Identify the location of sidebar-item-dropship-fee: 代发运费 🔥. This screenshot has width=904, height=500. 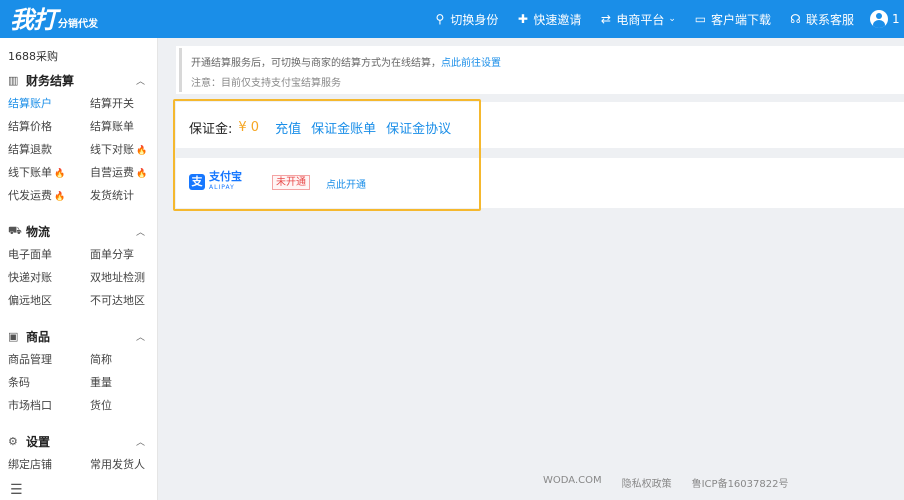
(49, 195).